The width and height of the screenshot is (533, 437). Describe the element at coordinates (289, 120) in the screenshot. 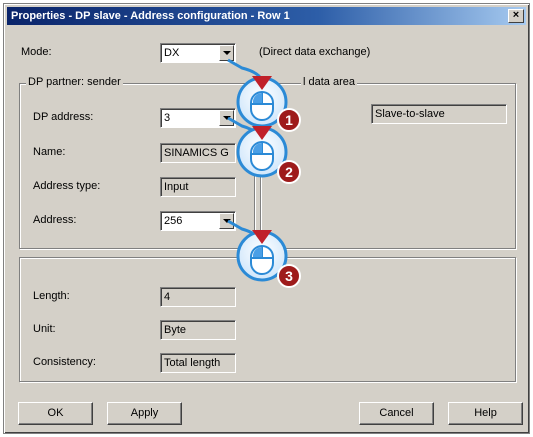

I see `callout-1-number: 1` at that location.